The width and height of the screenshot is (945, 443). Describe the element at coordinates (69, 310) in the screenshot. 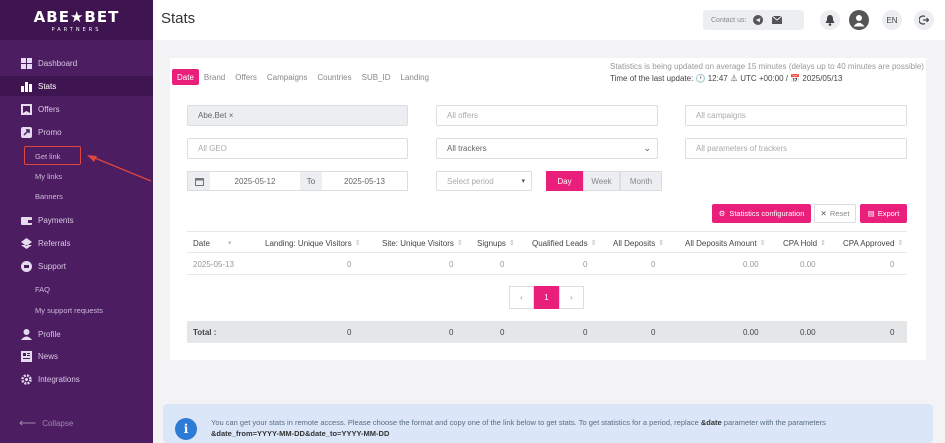

I see `sidebar-subitem-support-requests: My support requests` at that location.